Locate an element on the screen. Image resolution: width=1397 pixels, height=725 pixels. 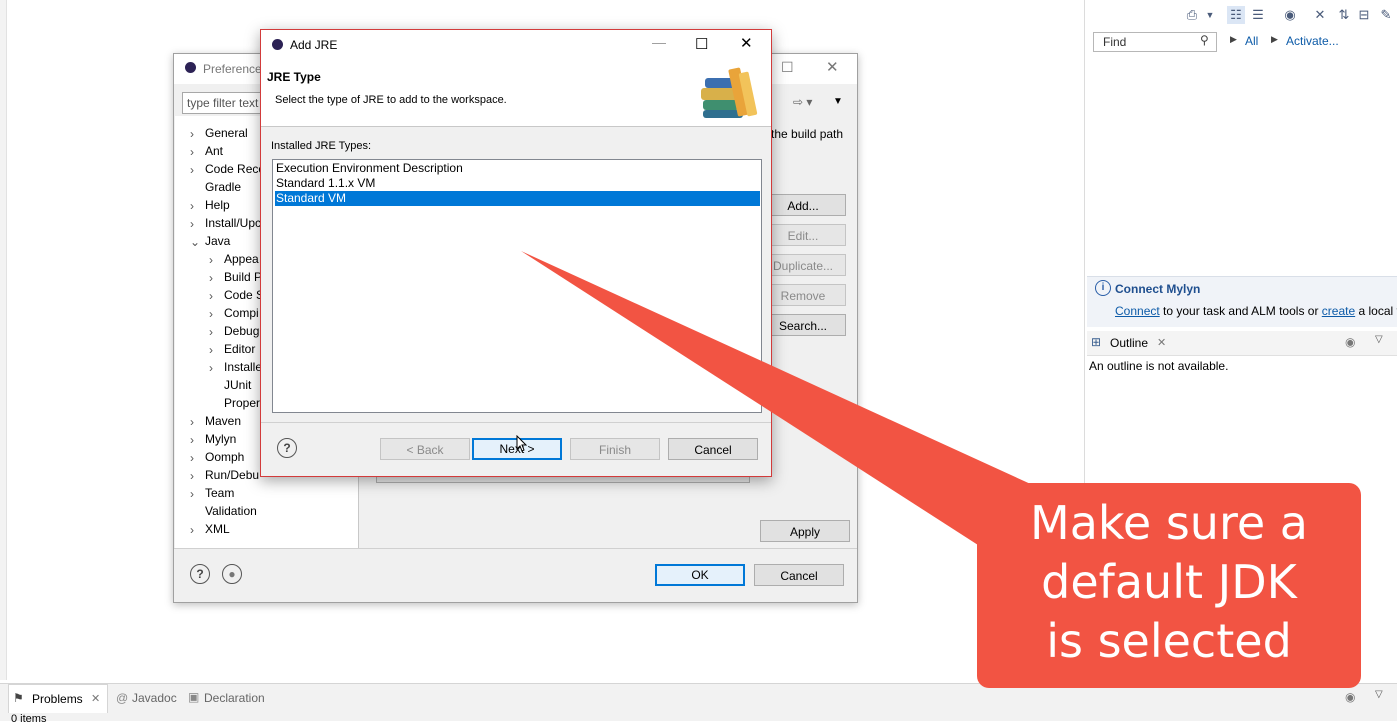
callout-line-2: default JDK is located at coordinates (1169, 582).